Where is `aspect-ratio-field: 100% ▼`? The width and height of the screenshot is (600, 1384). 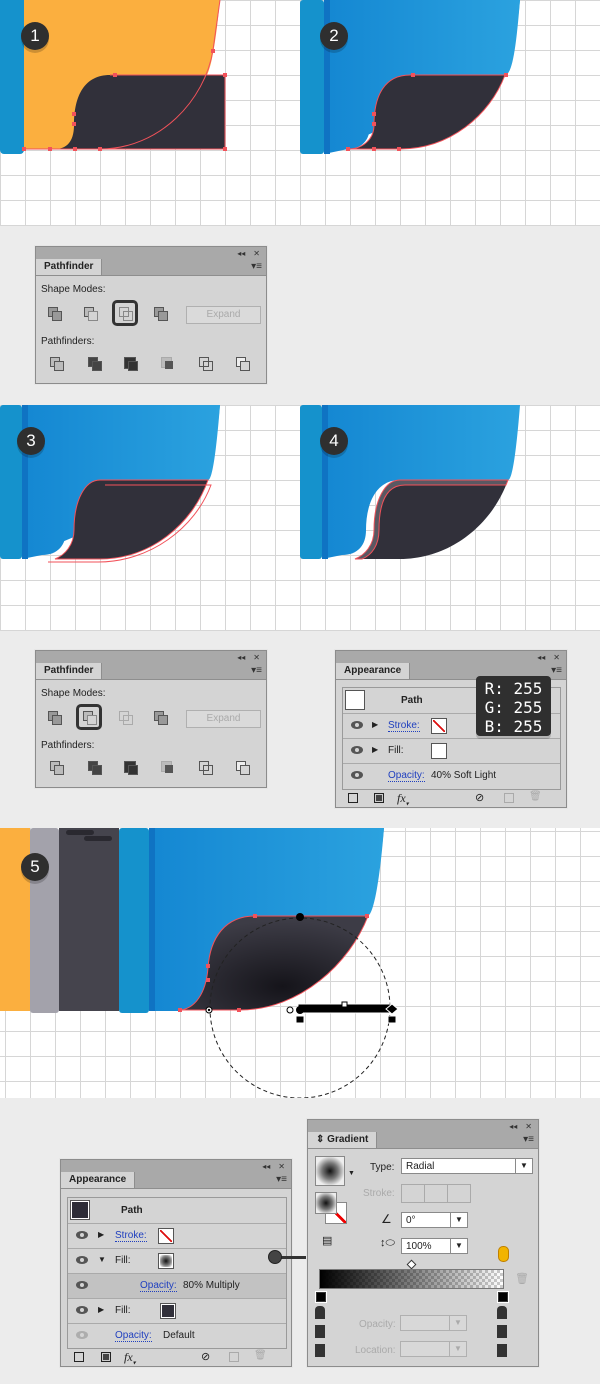
aspect-ratio-field: 100% ▼ is located at coordinates (434, 1246).